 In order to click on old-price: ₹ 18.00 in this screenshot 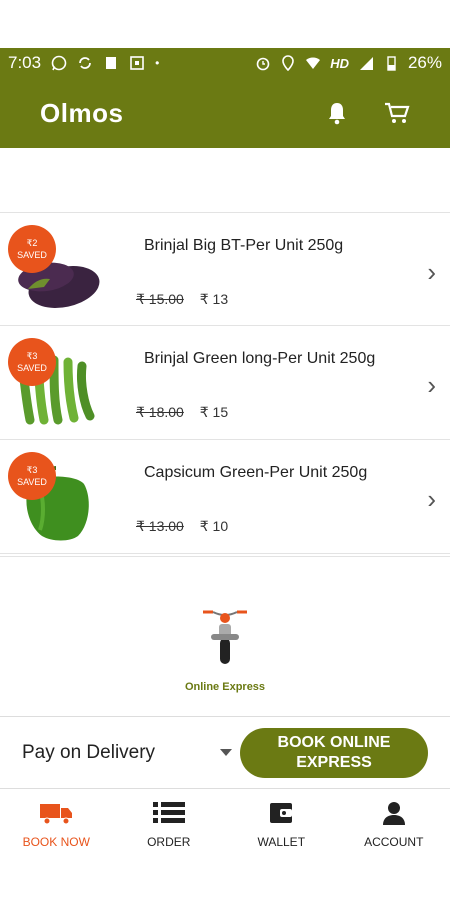, I will do `click(160, 412)`.